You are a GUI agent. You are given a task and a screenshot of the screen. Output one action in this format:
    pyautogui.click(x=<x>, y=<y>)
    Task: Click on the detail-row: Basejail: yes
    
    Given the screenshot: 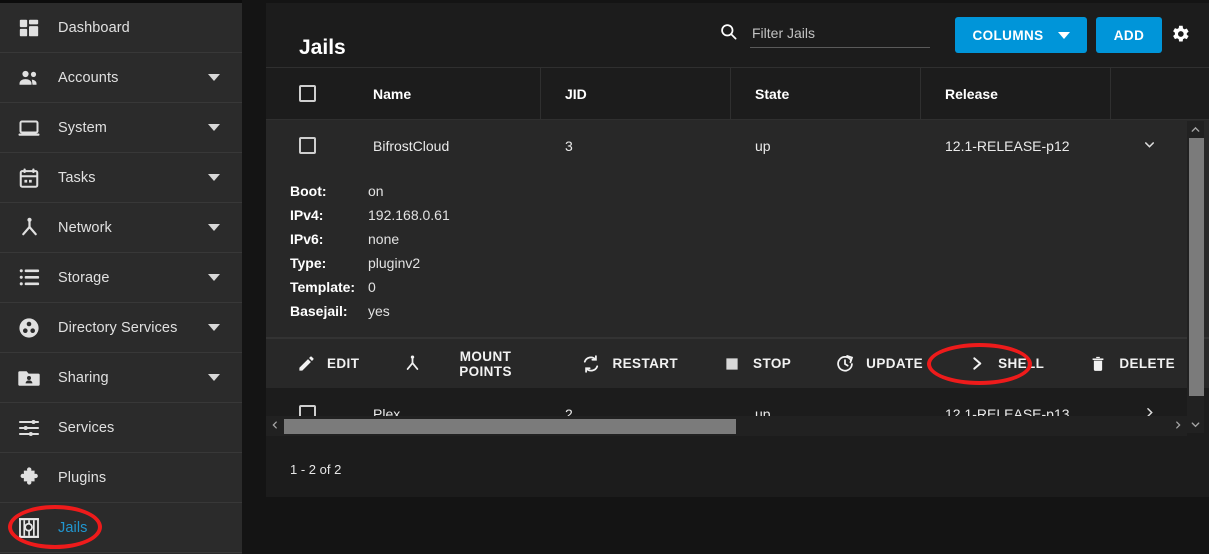 What is the action you would take?
    pyautogui.click(x=749, y=315)
    